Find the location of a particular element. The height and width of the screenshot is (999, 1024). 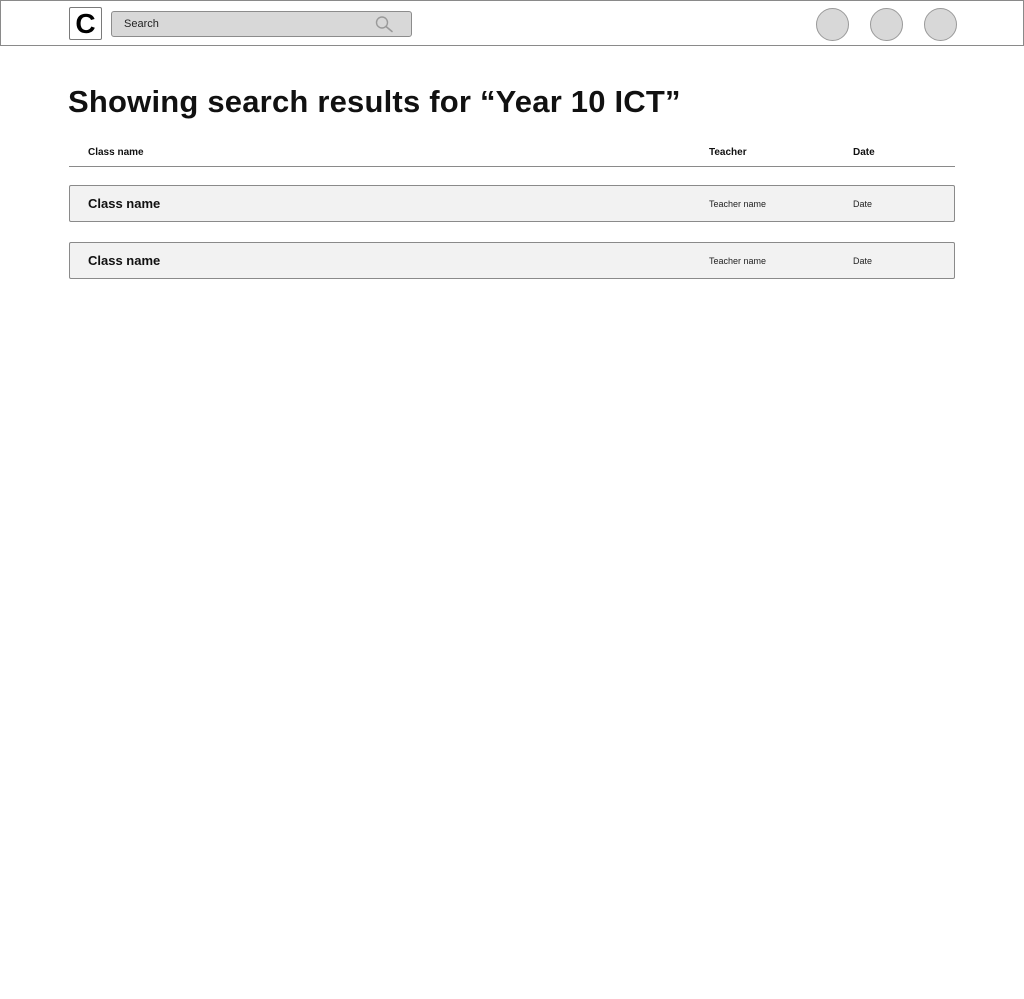

header-divider is located at coordinates (512, 166).